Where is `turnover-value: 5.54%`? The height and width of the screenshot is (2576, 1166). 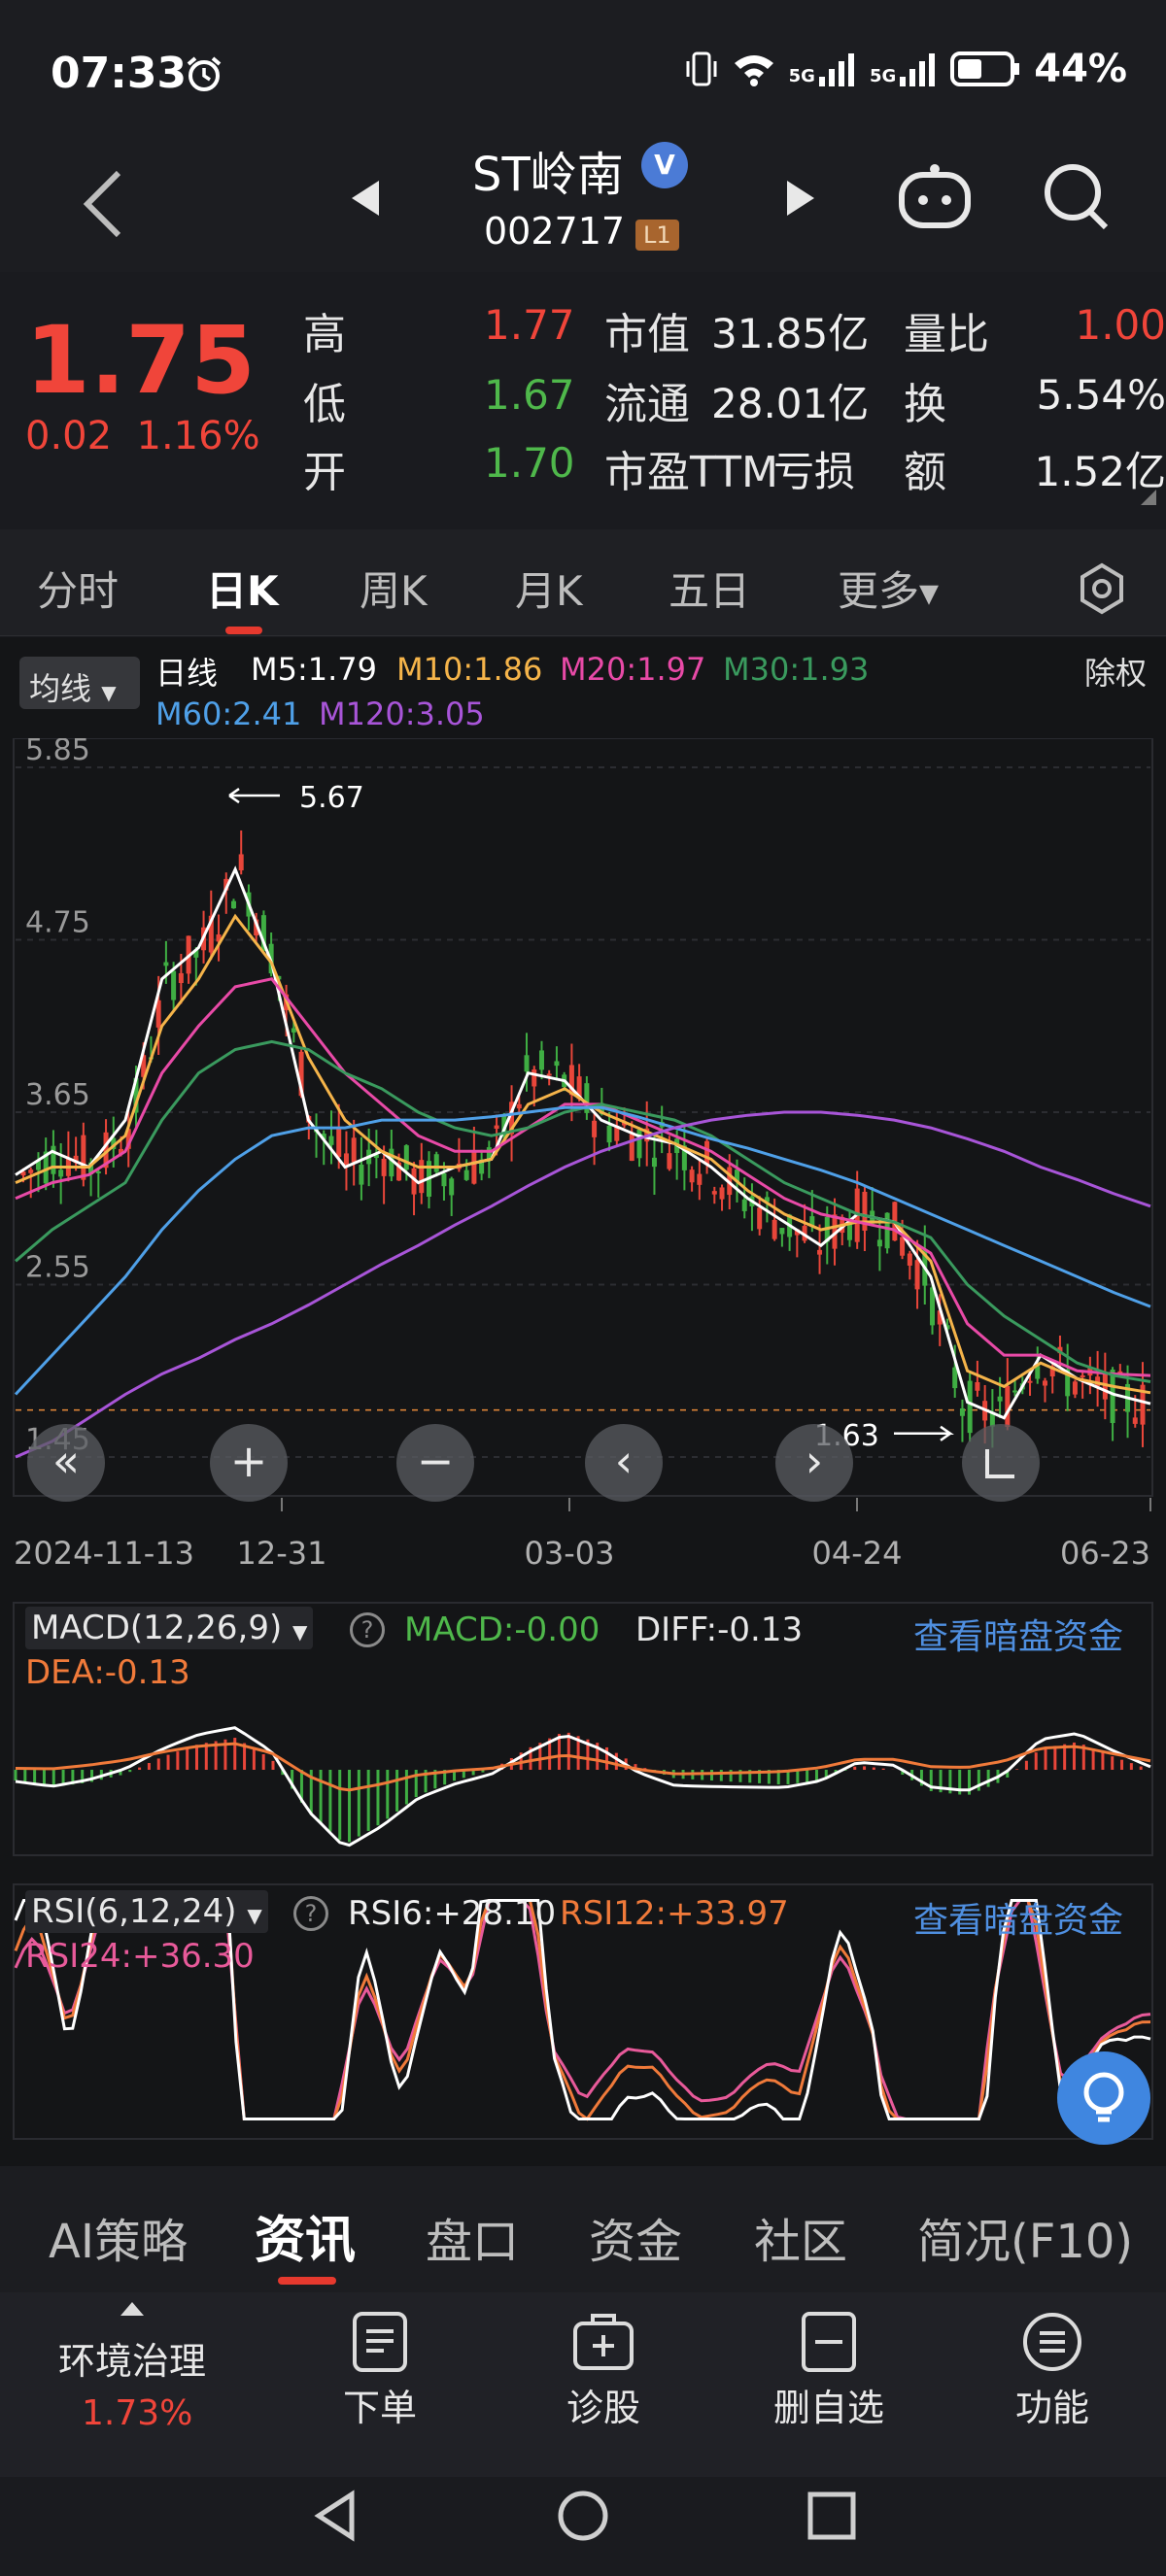
turnover-value: 5.54% is located at coordinates (1101, 395).